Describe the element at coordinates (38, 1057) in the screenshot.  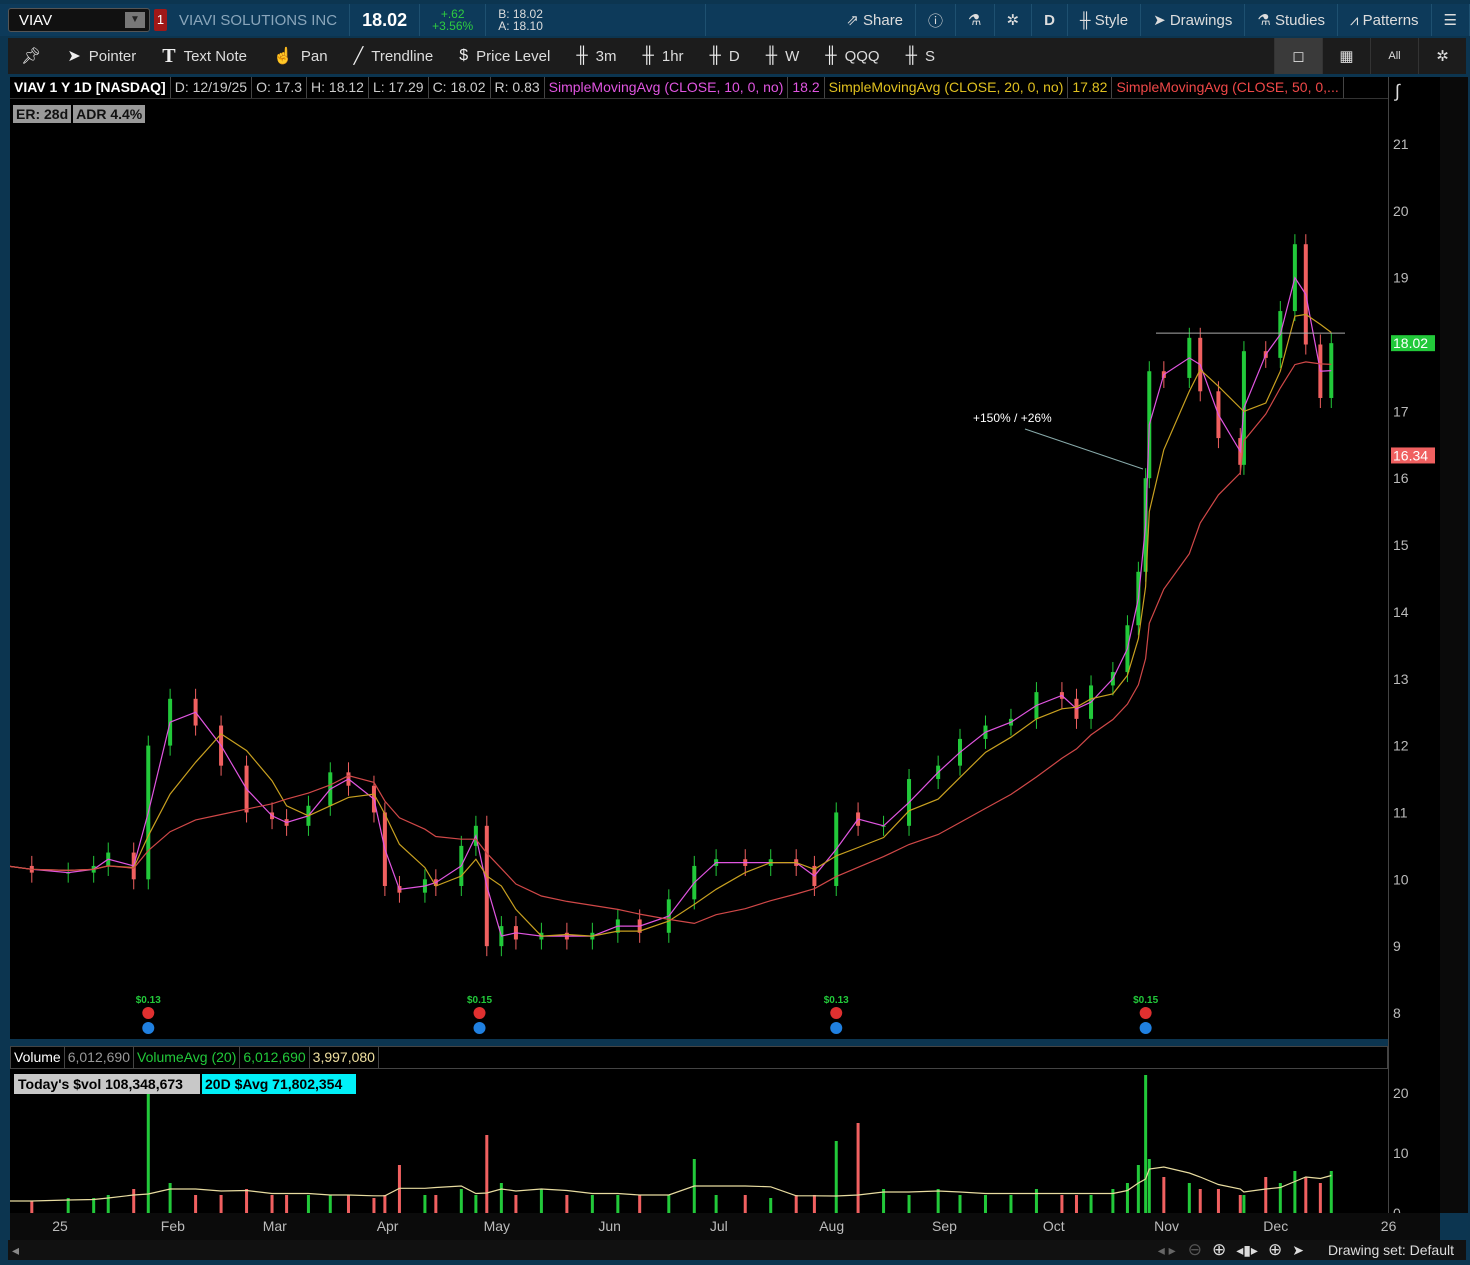
I see `volume-label: Volume` at that location.